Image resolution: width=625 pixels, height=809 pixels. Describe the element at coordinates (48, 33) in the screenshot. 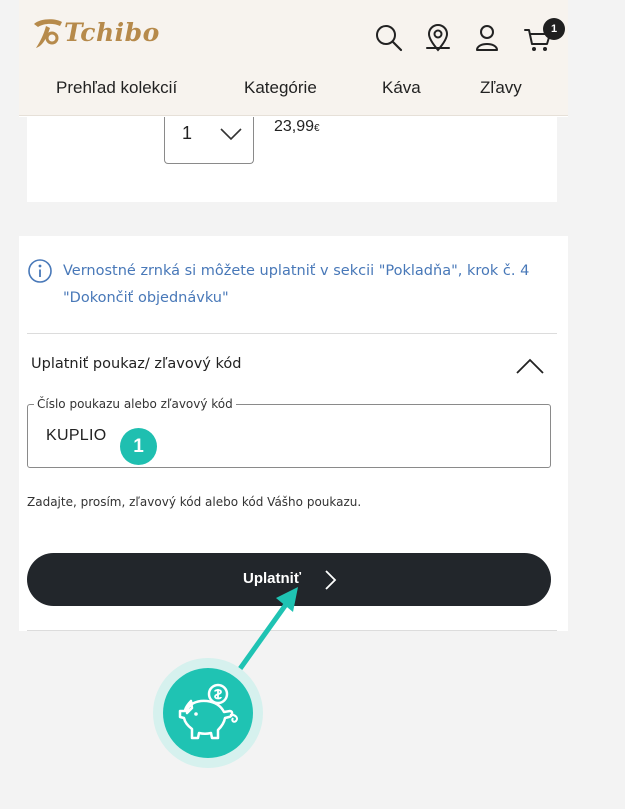

I see `tchibo-logo-mark-icon` at that location.